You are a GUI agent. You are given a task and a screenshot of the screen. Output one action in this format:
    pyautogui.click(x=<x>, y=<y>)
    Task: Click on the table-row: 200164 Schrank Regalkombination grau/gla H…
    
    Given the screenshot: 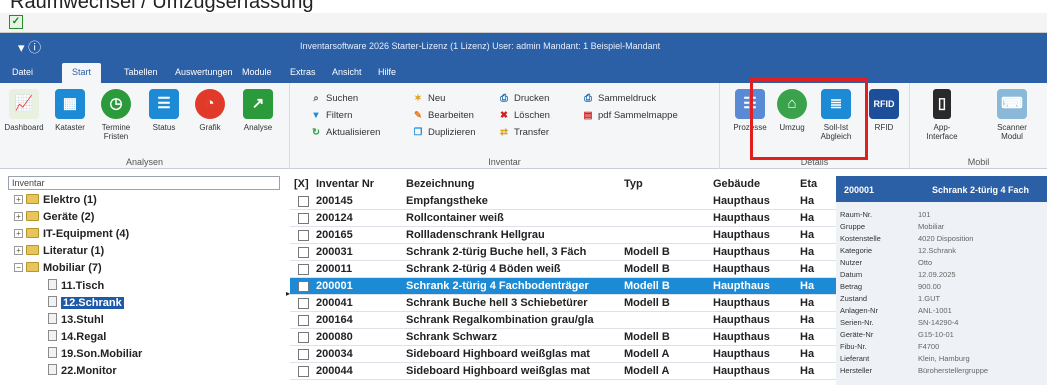 What is the action you would take?
    pyautogui.click(x=563, y=320)
    